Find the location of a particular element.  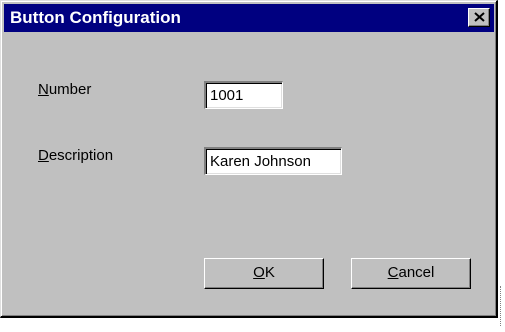

close-button is located at coordinates (479, 17).